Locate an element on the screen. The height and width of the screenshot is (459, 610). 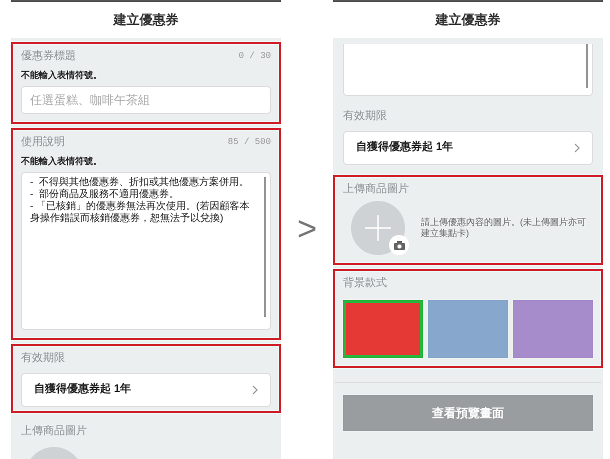
scrollbar is located at coordinates (587, 66).